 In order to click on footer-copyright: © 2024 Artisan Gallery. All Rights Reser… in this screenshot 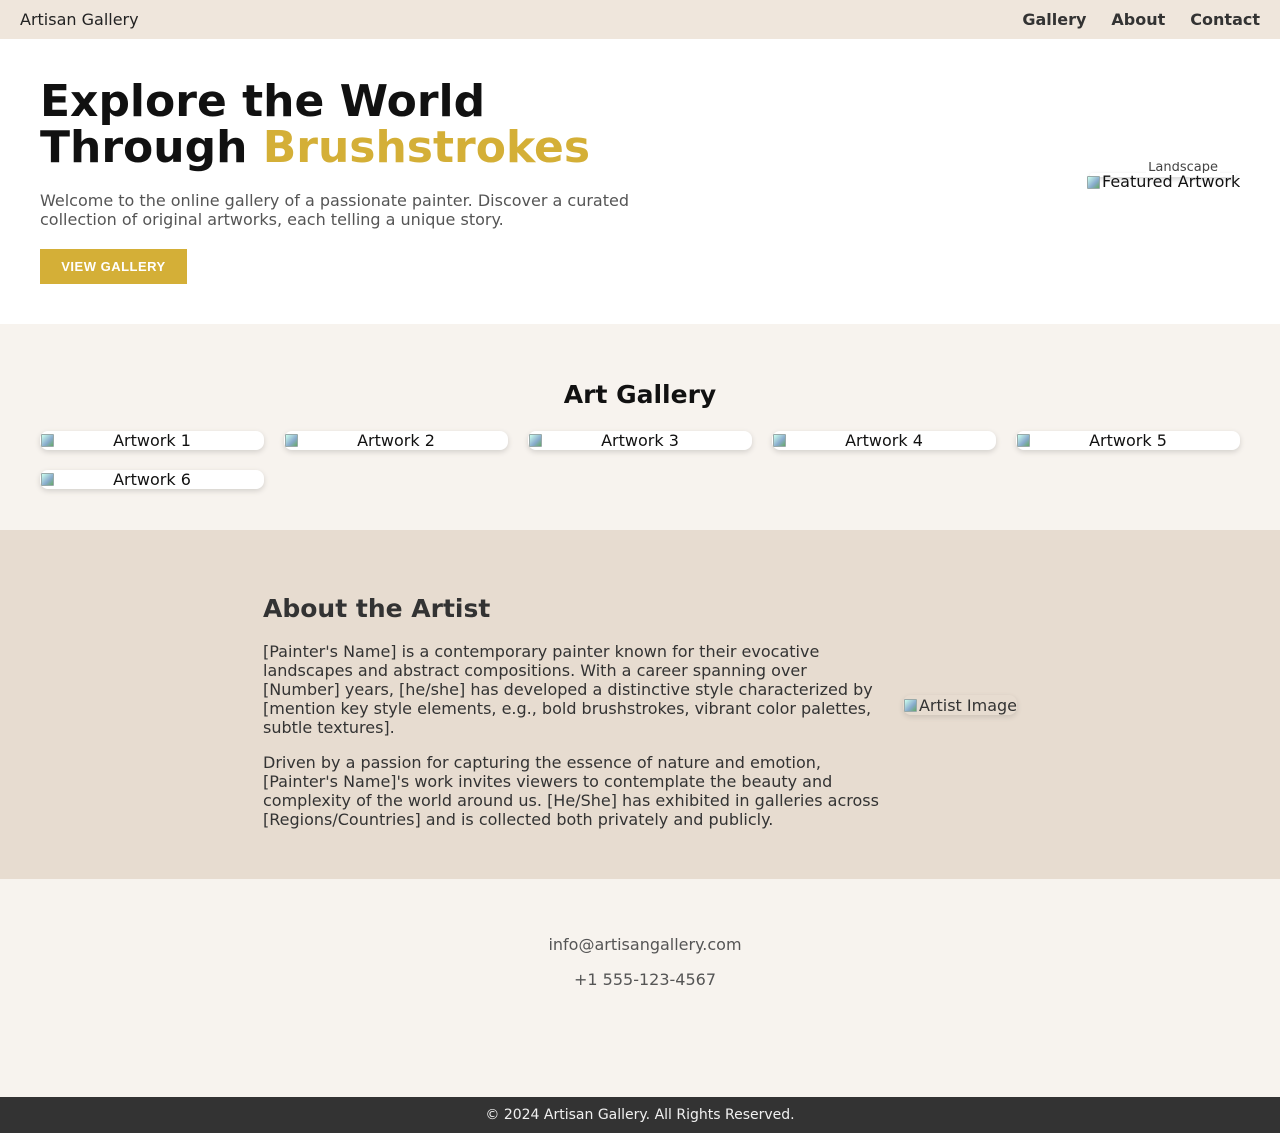, I will do `click(640, 1115)`.